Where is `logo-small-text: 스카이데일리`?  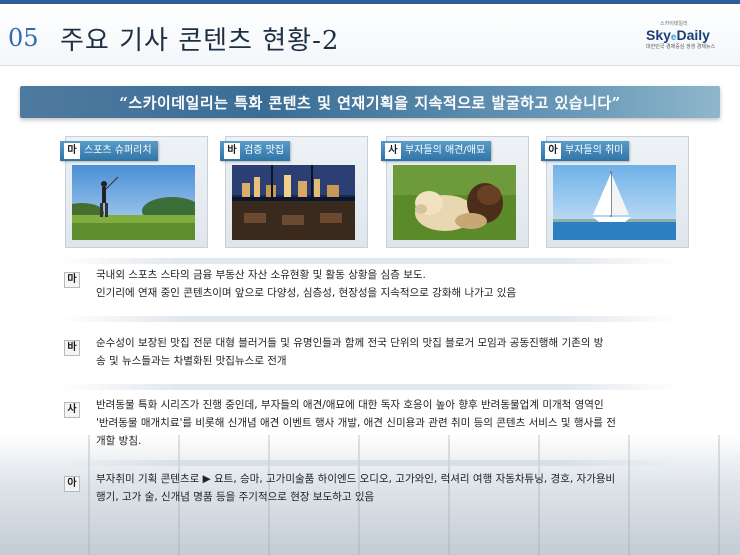 logo-small-text: 스카이데일리 is located at coordinates (674, 24).